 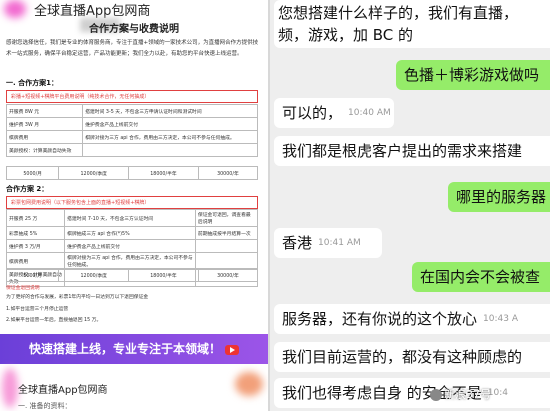 I want to click on section-2-prices: 5000/月 12000/季度 18000/半年 30000/年, so click(x=132, y=275).